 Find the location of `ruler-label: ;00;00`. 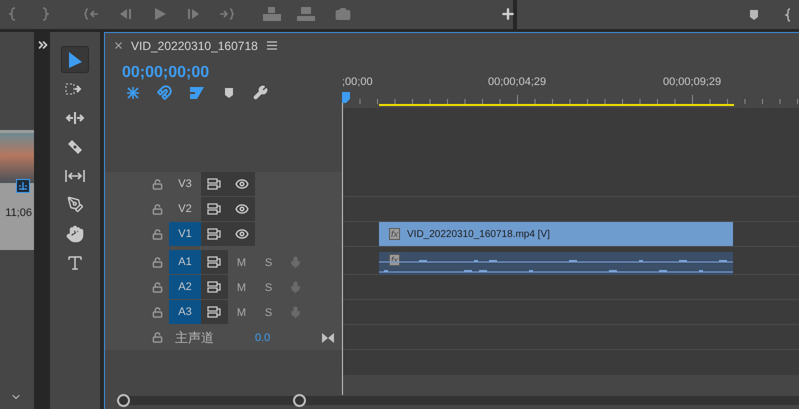

ruler-label: ;00;00 is located at coordinates (357, 82).